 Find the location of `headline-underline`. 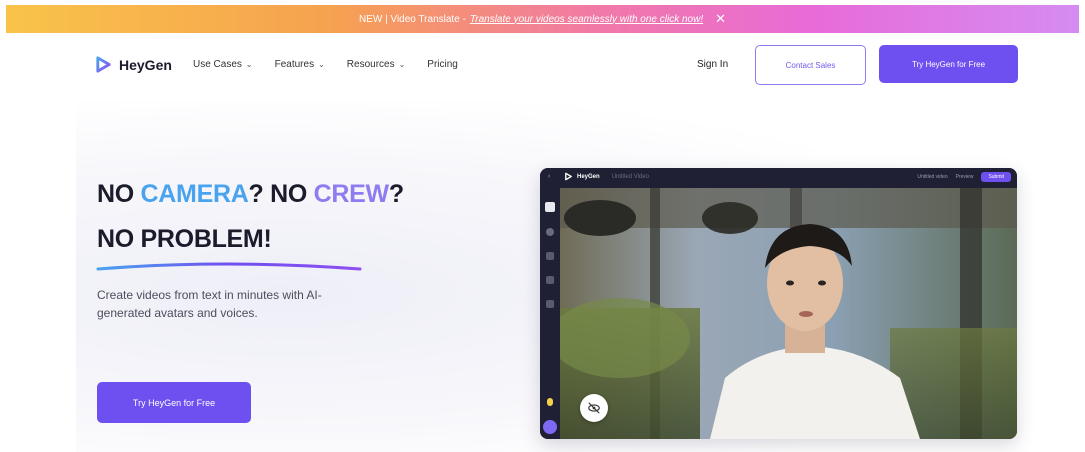

headline-underline is located at coordinates (229, 266).